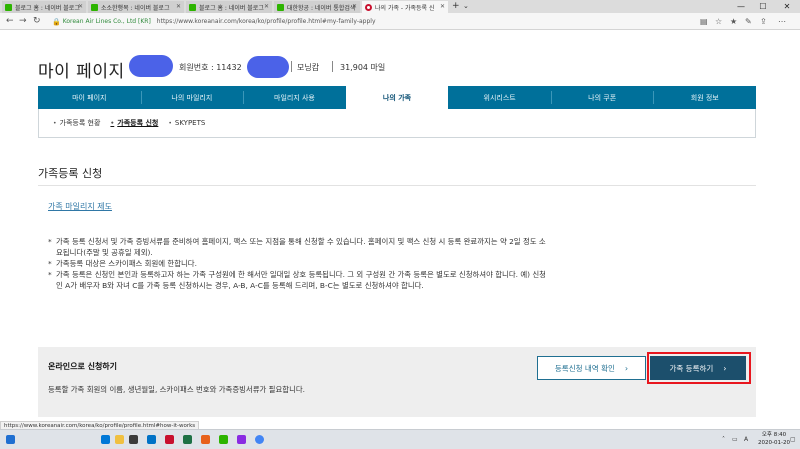 The image size is (800, 449). What do you see at coordinates (774, 439) in the screenshot?
I see `system-clock: 오후 8:40 2020-01-20` at bounding box center [774, 439].